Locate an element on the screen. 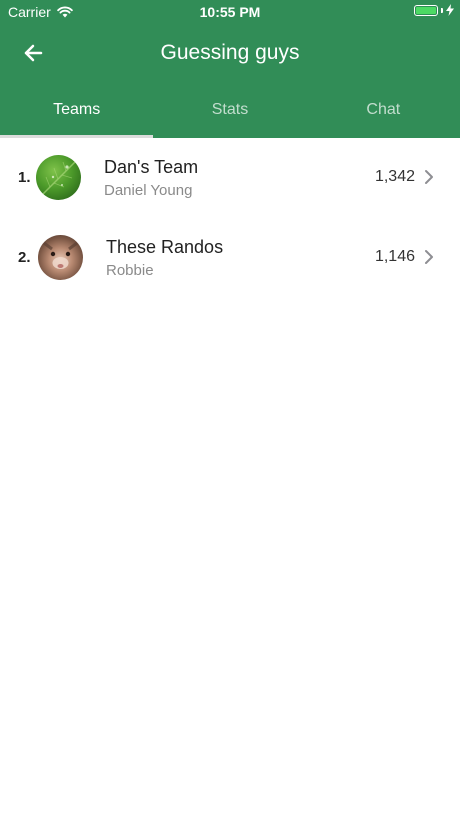  team-row: 1. Dan's Team Daniel Young 1,342 is located at coordinates (230, 178).